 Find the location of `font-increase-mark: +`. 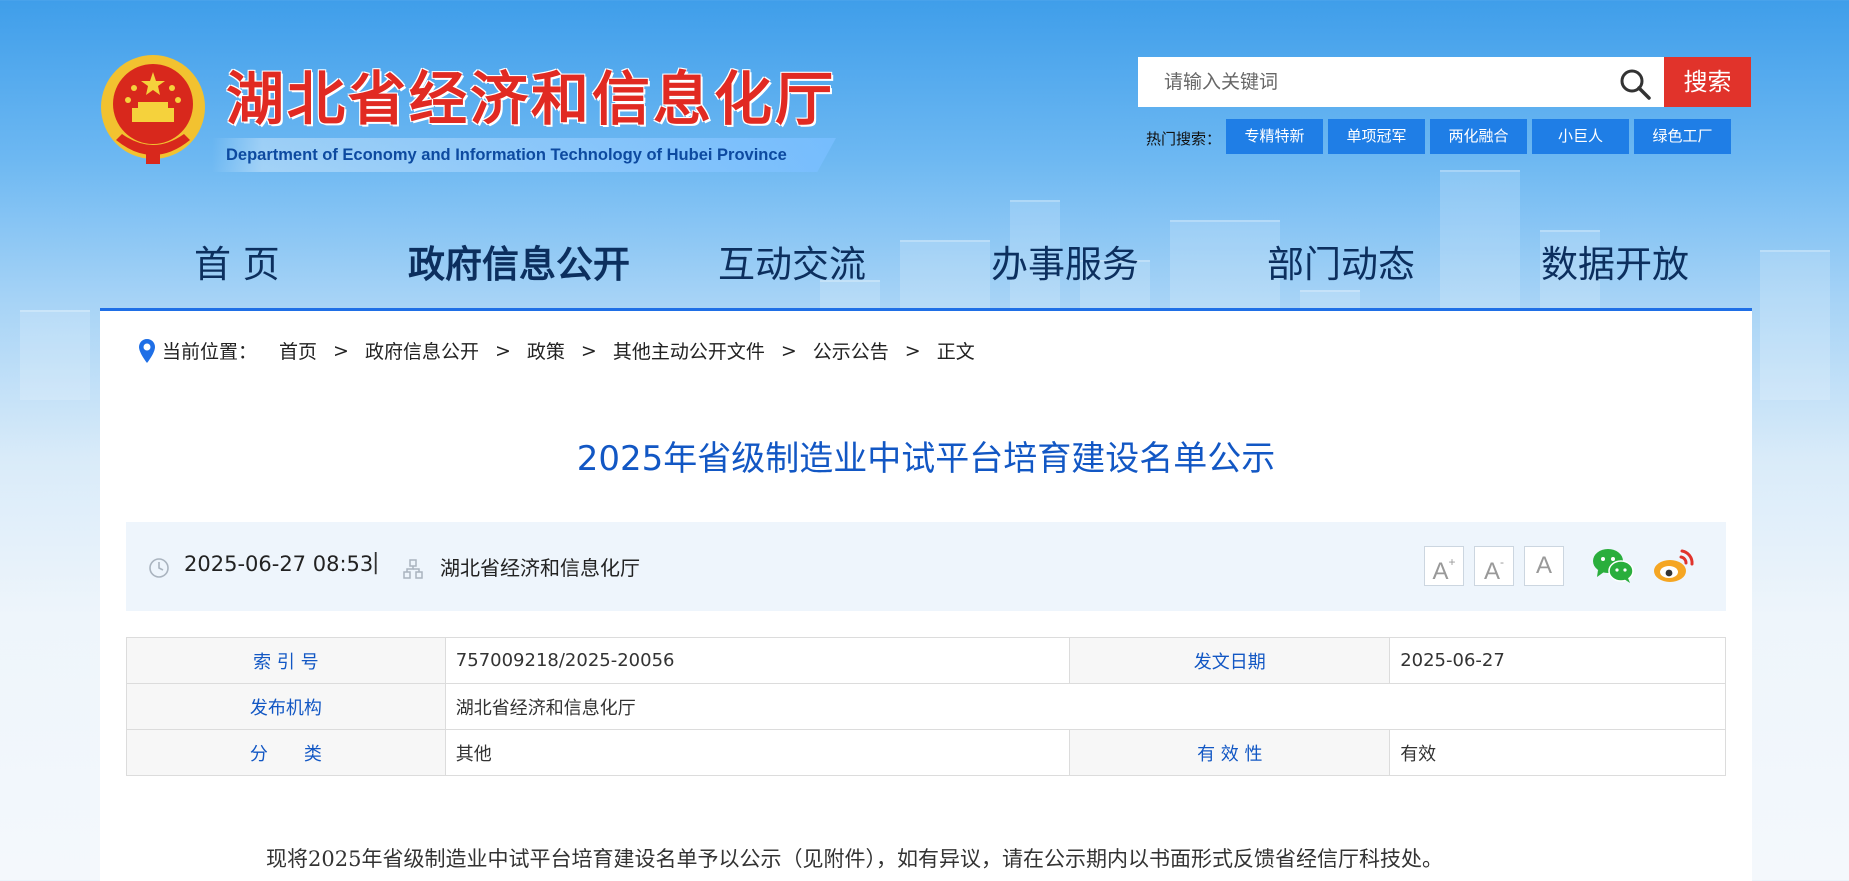

font-increase-mark: + is located at coordinates (1452, 562).